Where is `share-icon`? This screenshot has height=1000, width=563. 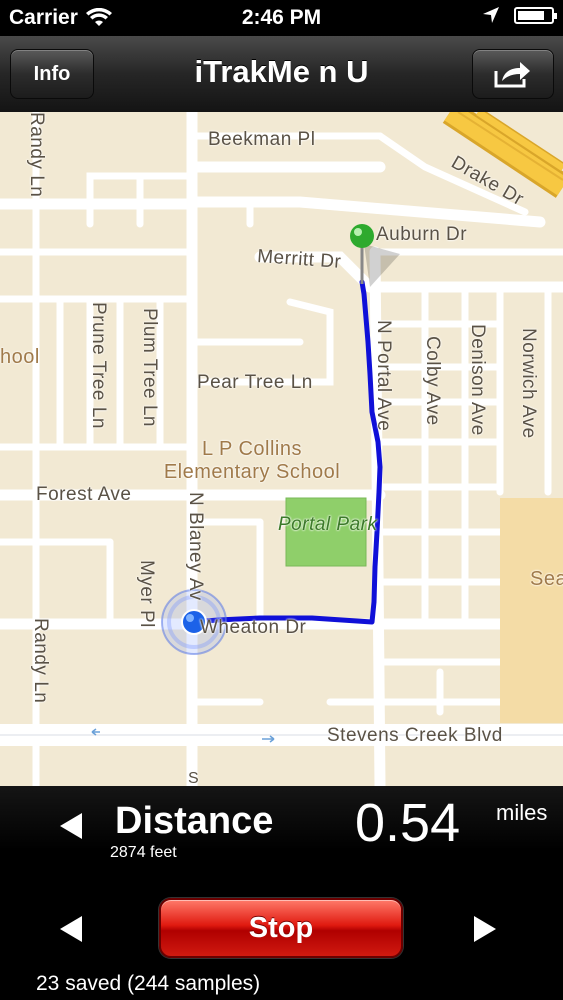
share-icon is located at coordinates (512, 75).